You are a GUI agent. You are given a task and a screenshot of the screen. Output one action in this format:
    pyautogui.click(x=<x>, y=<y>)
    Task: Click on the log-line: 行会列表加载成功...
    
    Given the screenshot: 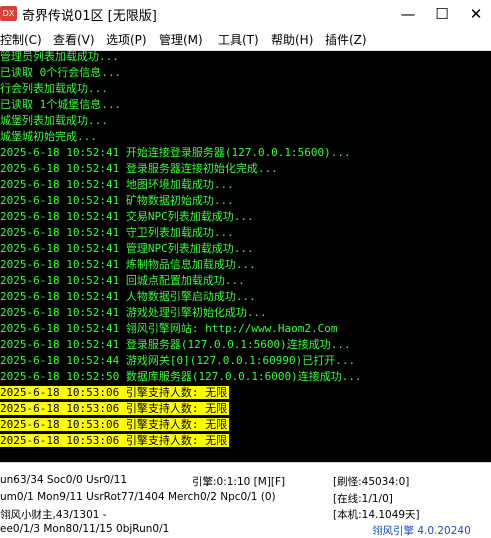 What is the action you would take?
    pyautogui.click(x=54, y=89)
    